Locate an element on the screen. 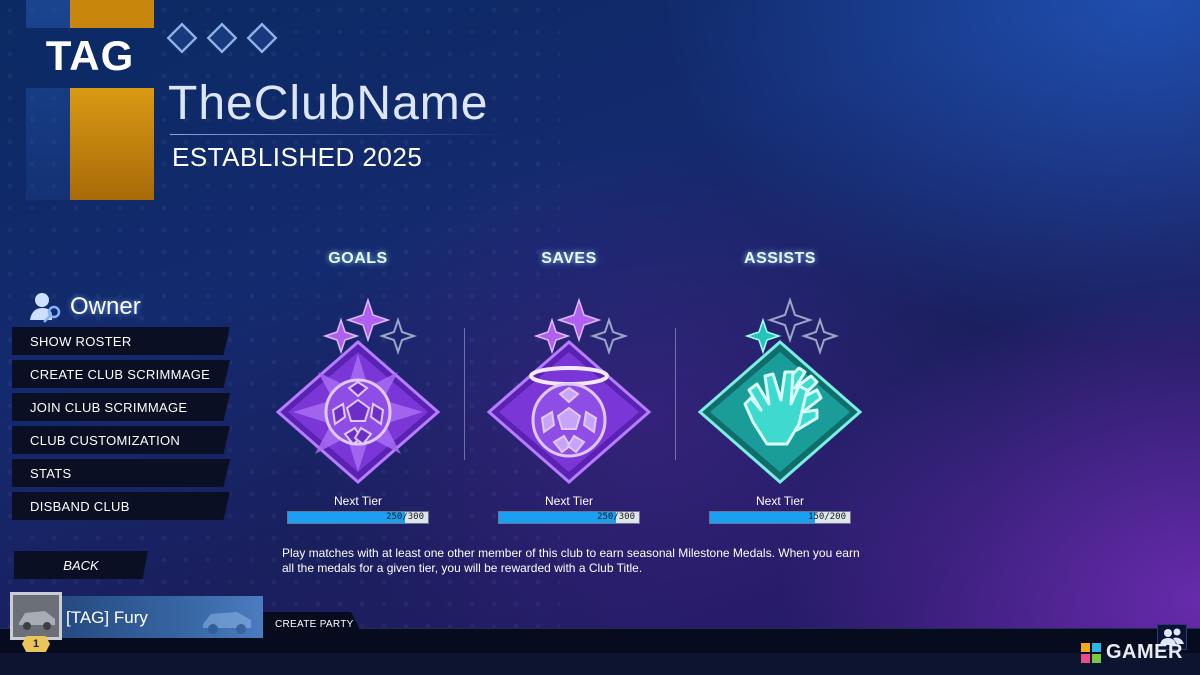 This screenshot has height=675, width=1200. medal-saves: SAVES Next Tier 250/300 is located at coordinates (569, 387).